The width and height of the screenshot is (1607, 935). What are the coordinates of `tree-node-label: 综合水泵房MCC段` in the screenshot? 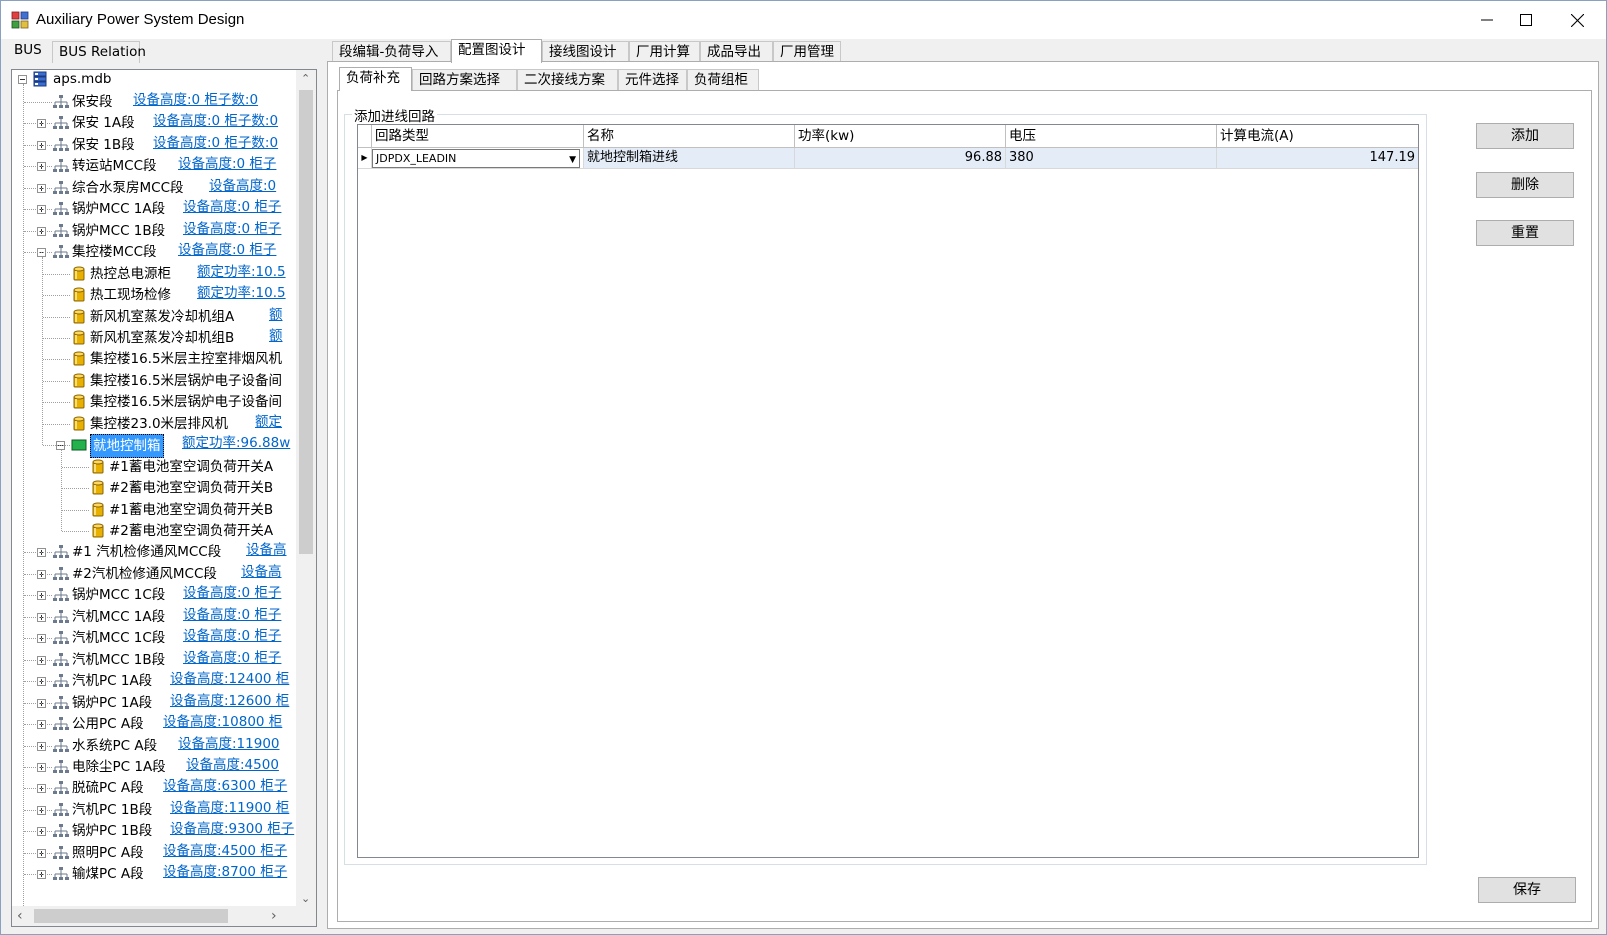 It's located at (128, 187).